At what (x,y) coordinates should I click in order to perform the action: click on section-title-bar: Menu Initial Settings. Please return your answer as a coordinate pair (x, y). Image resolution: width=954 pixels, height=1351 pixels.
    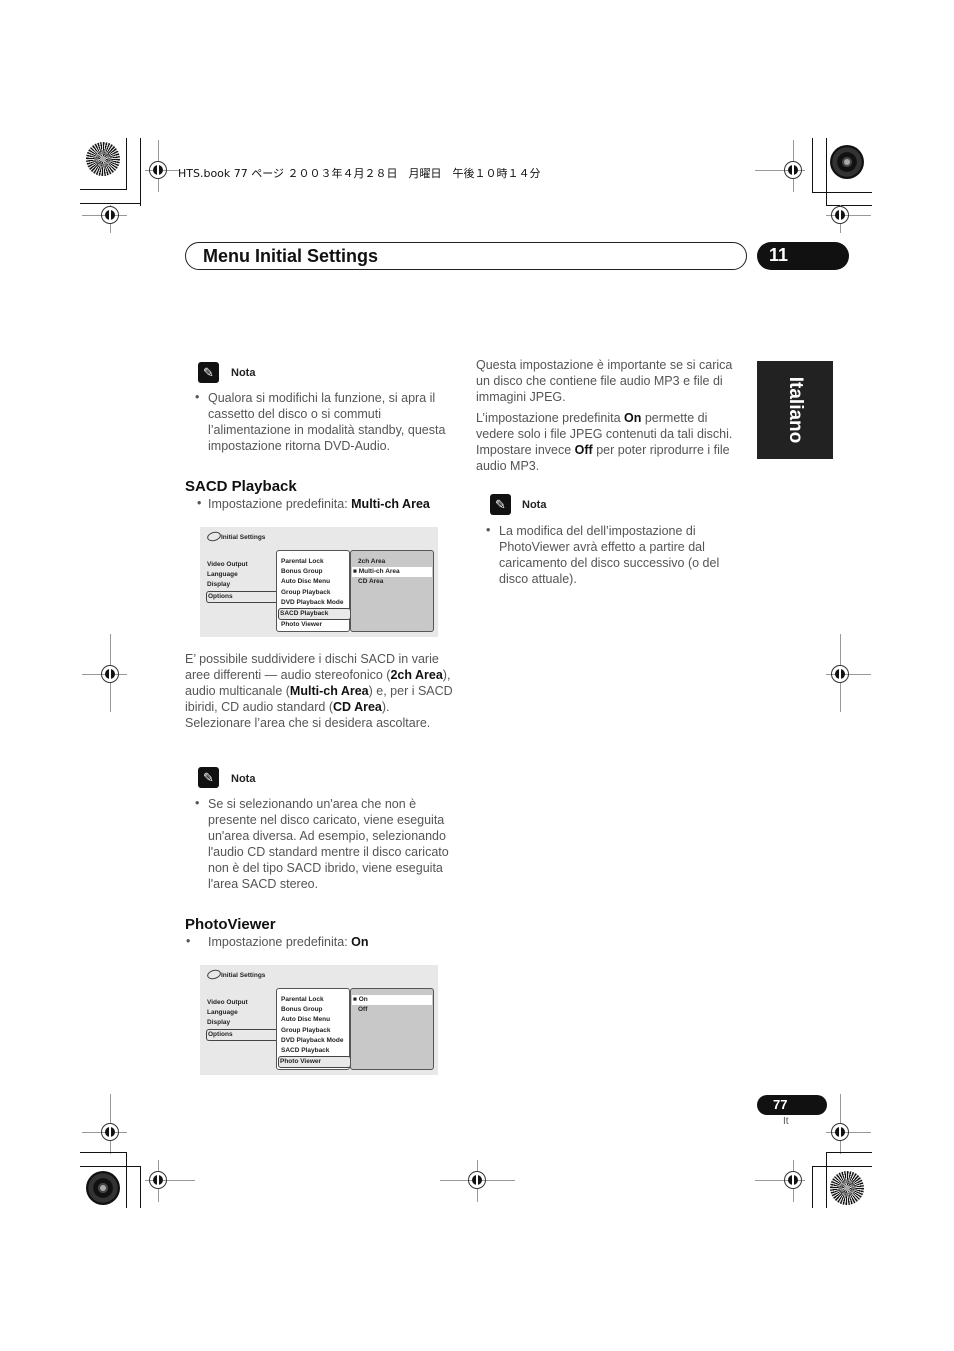
    Looking at the image, I should click on (466, 256).